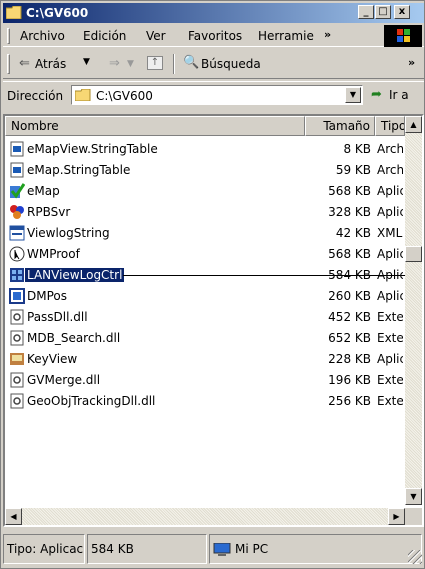 Image resolution: width=425 pixels, height=569 pixels. Describe the element at coordinates (86, 62) in the screenshot. I see `back-dropdown-icon: ▼` at that location.